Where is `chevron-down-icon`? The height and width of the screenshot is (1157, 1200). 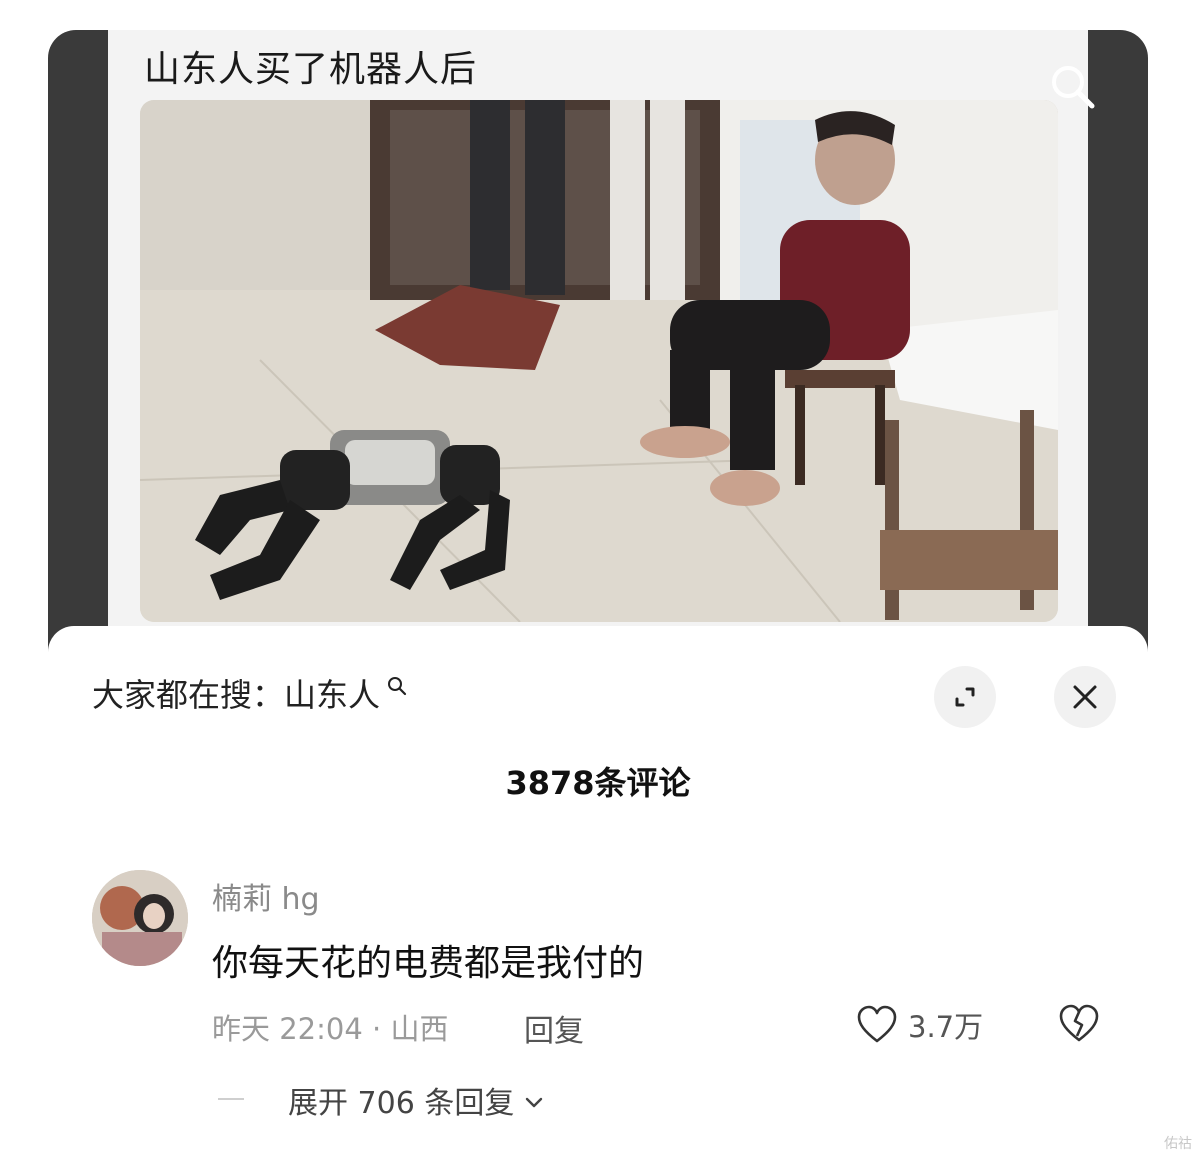 chevron-down-icon is located at coordinates (534, 1100).